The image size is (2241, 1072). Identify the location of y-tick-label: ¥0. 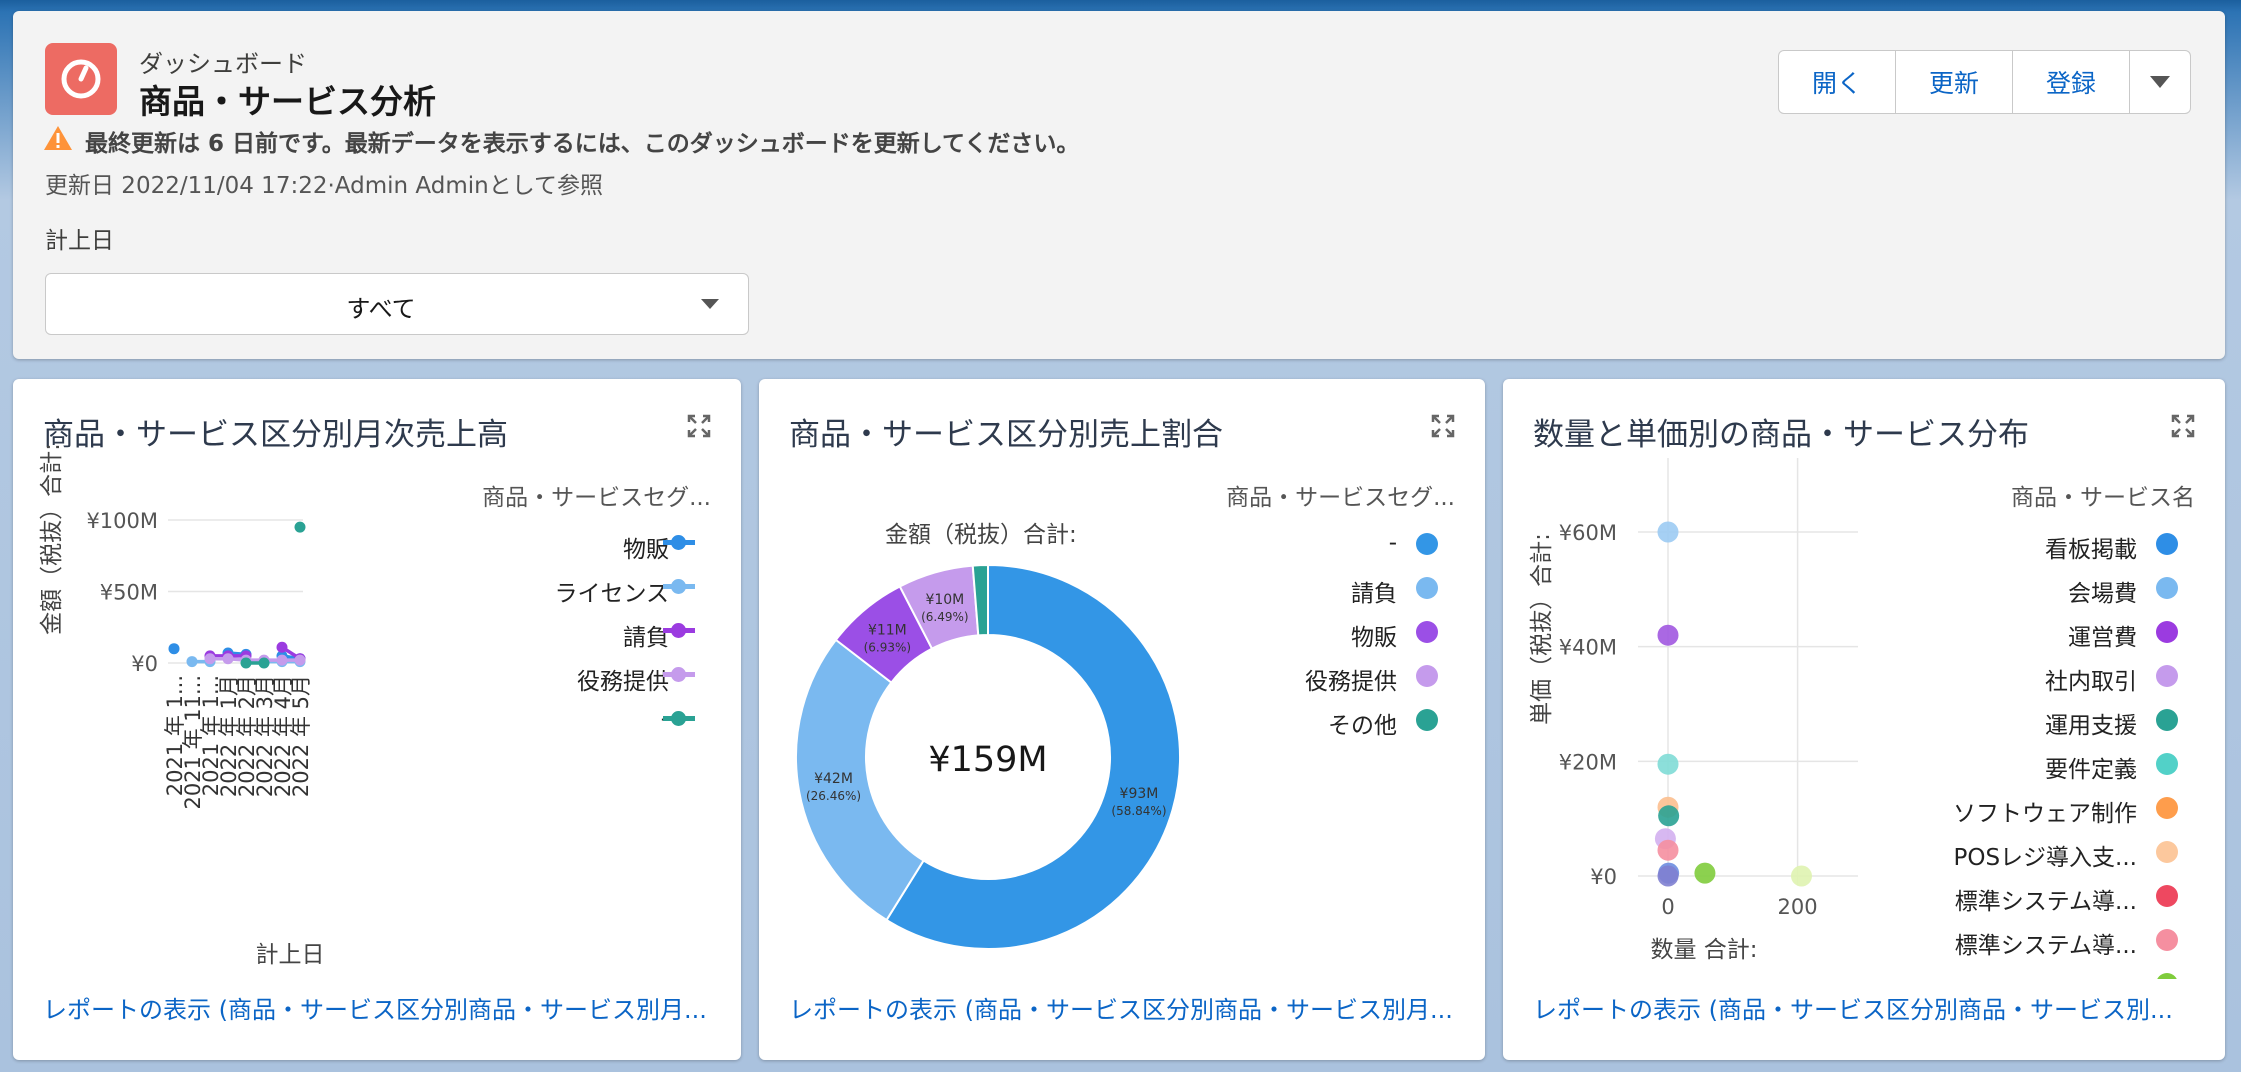
(144, 664).